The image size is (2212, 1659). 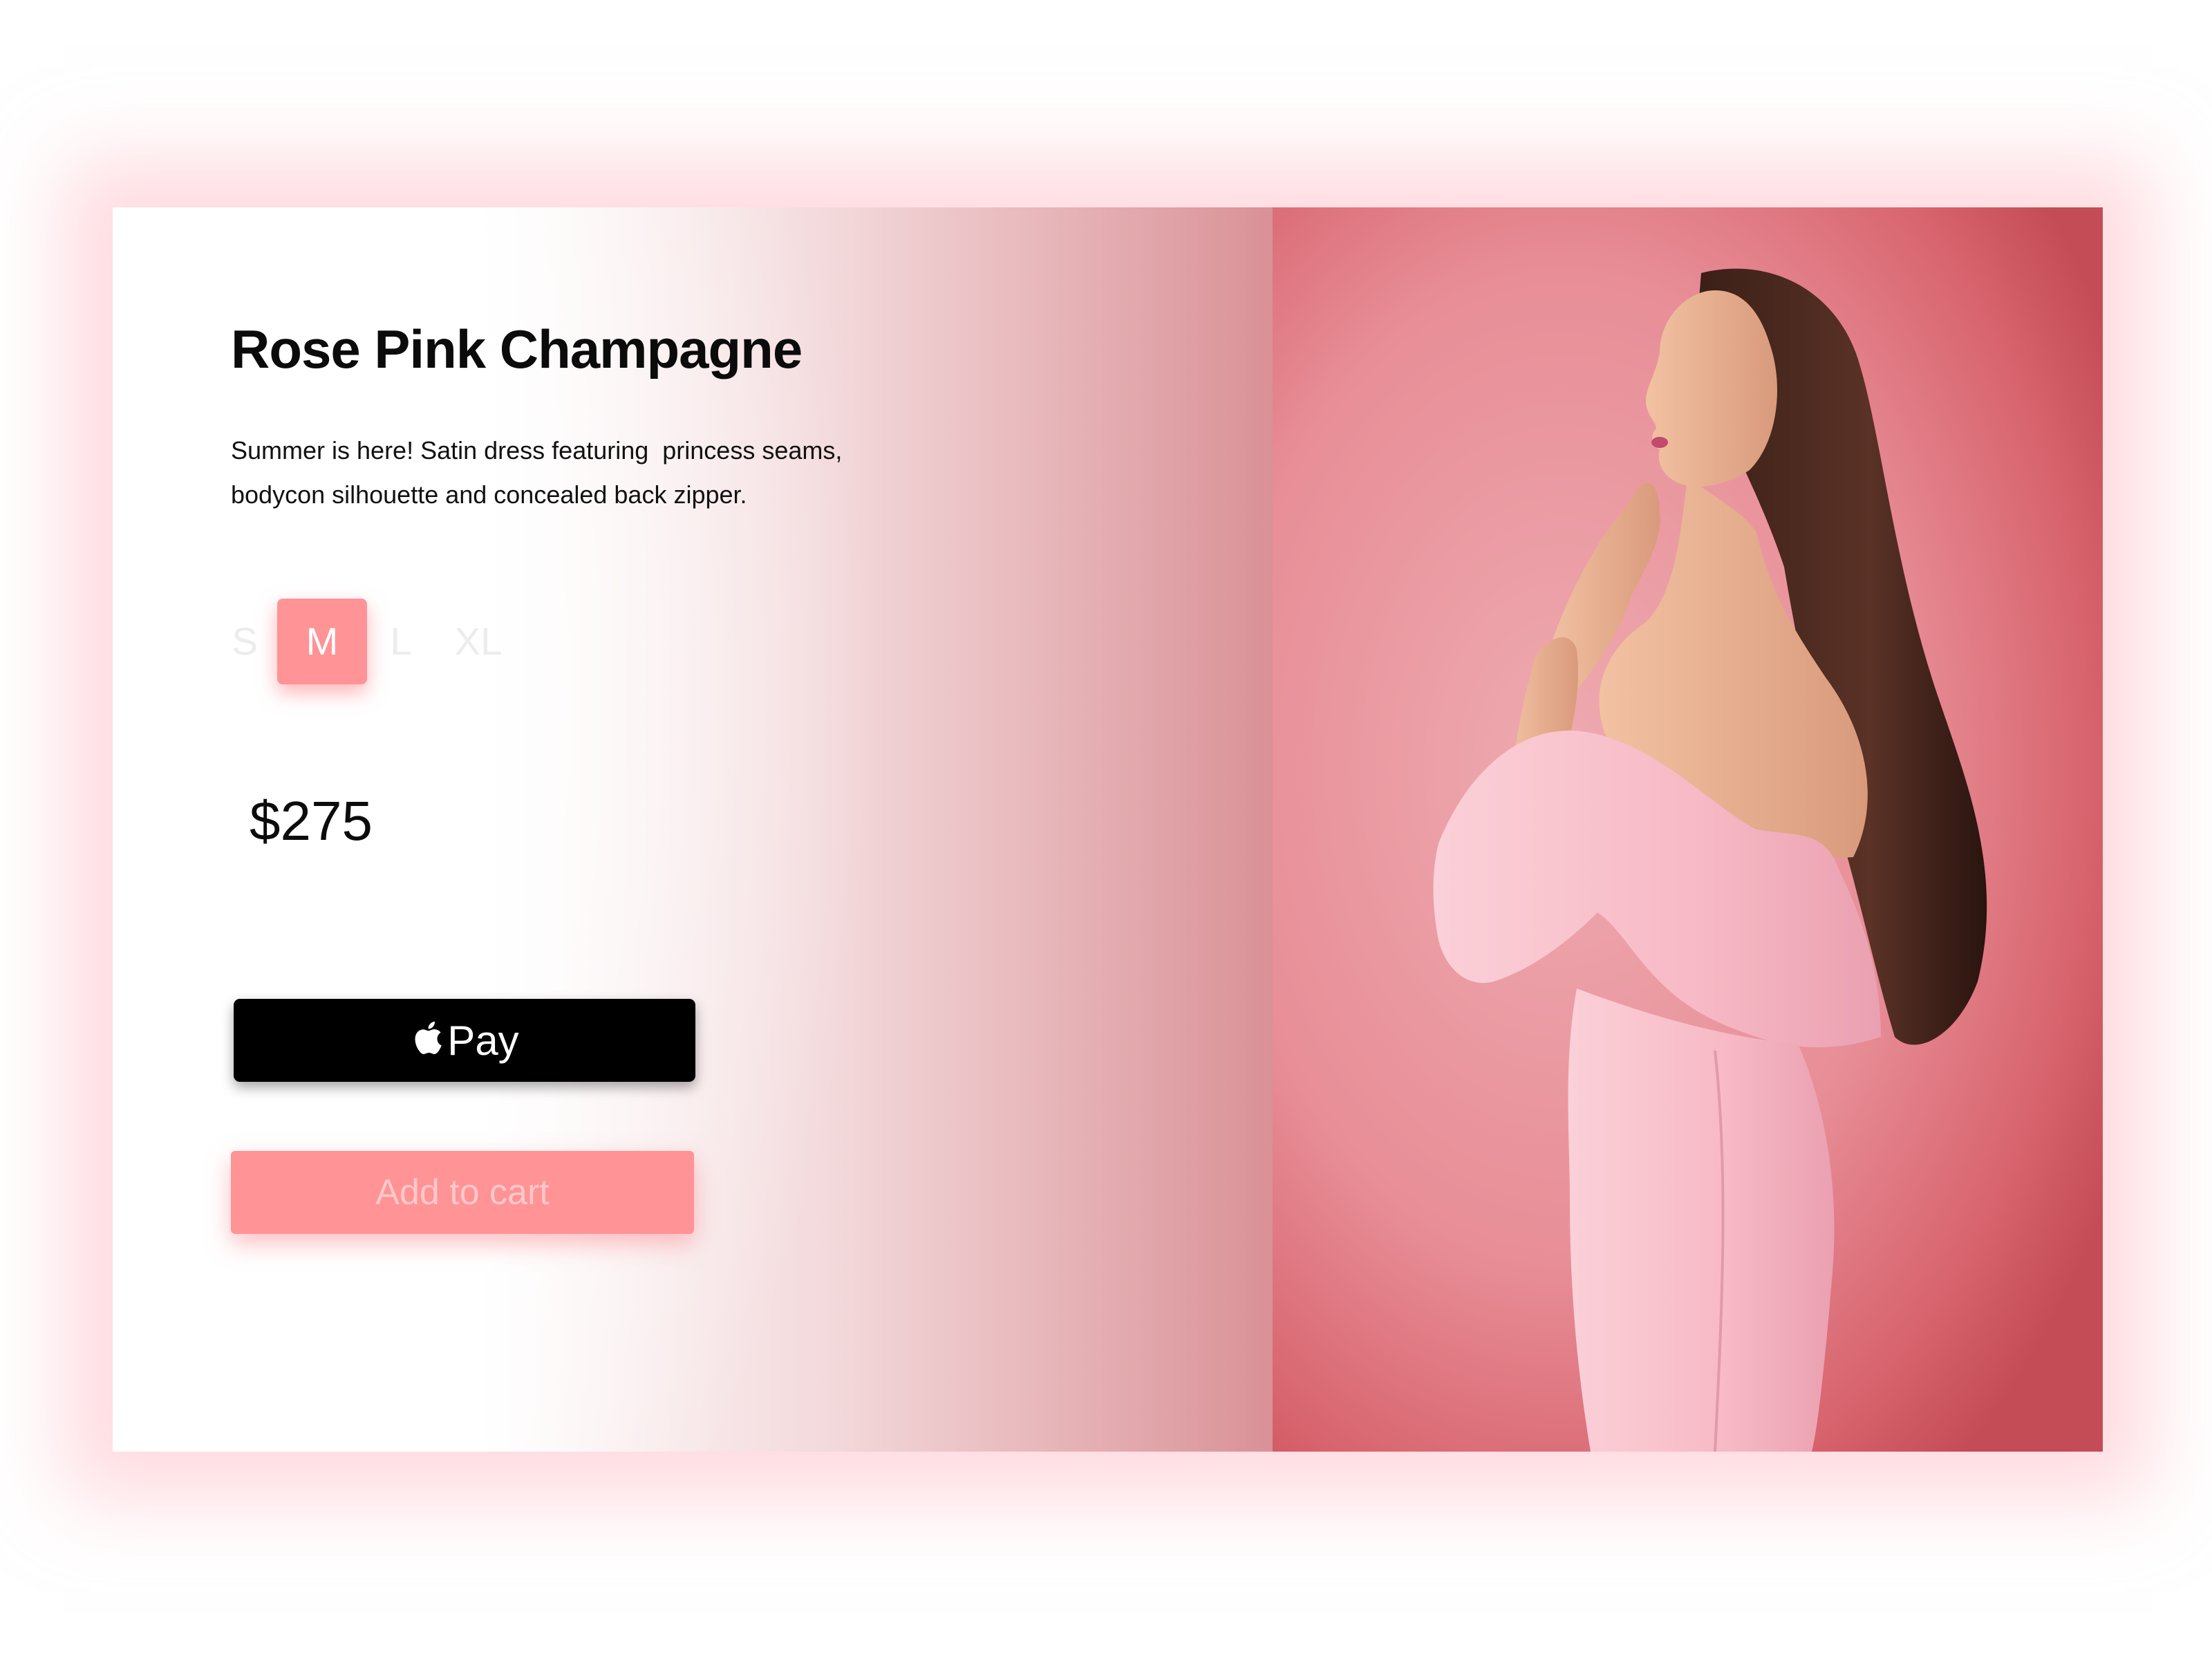 I want to click on dress-body-shape, so click(x=1701, y=1220).